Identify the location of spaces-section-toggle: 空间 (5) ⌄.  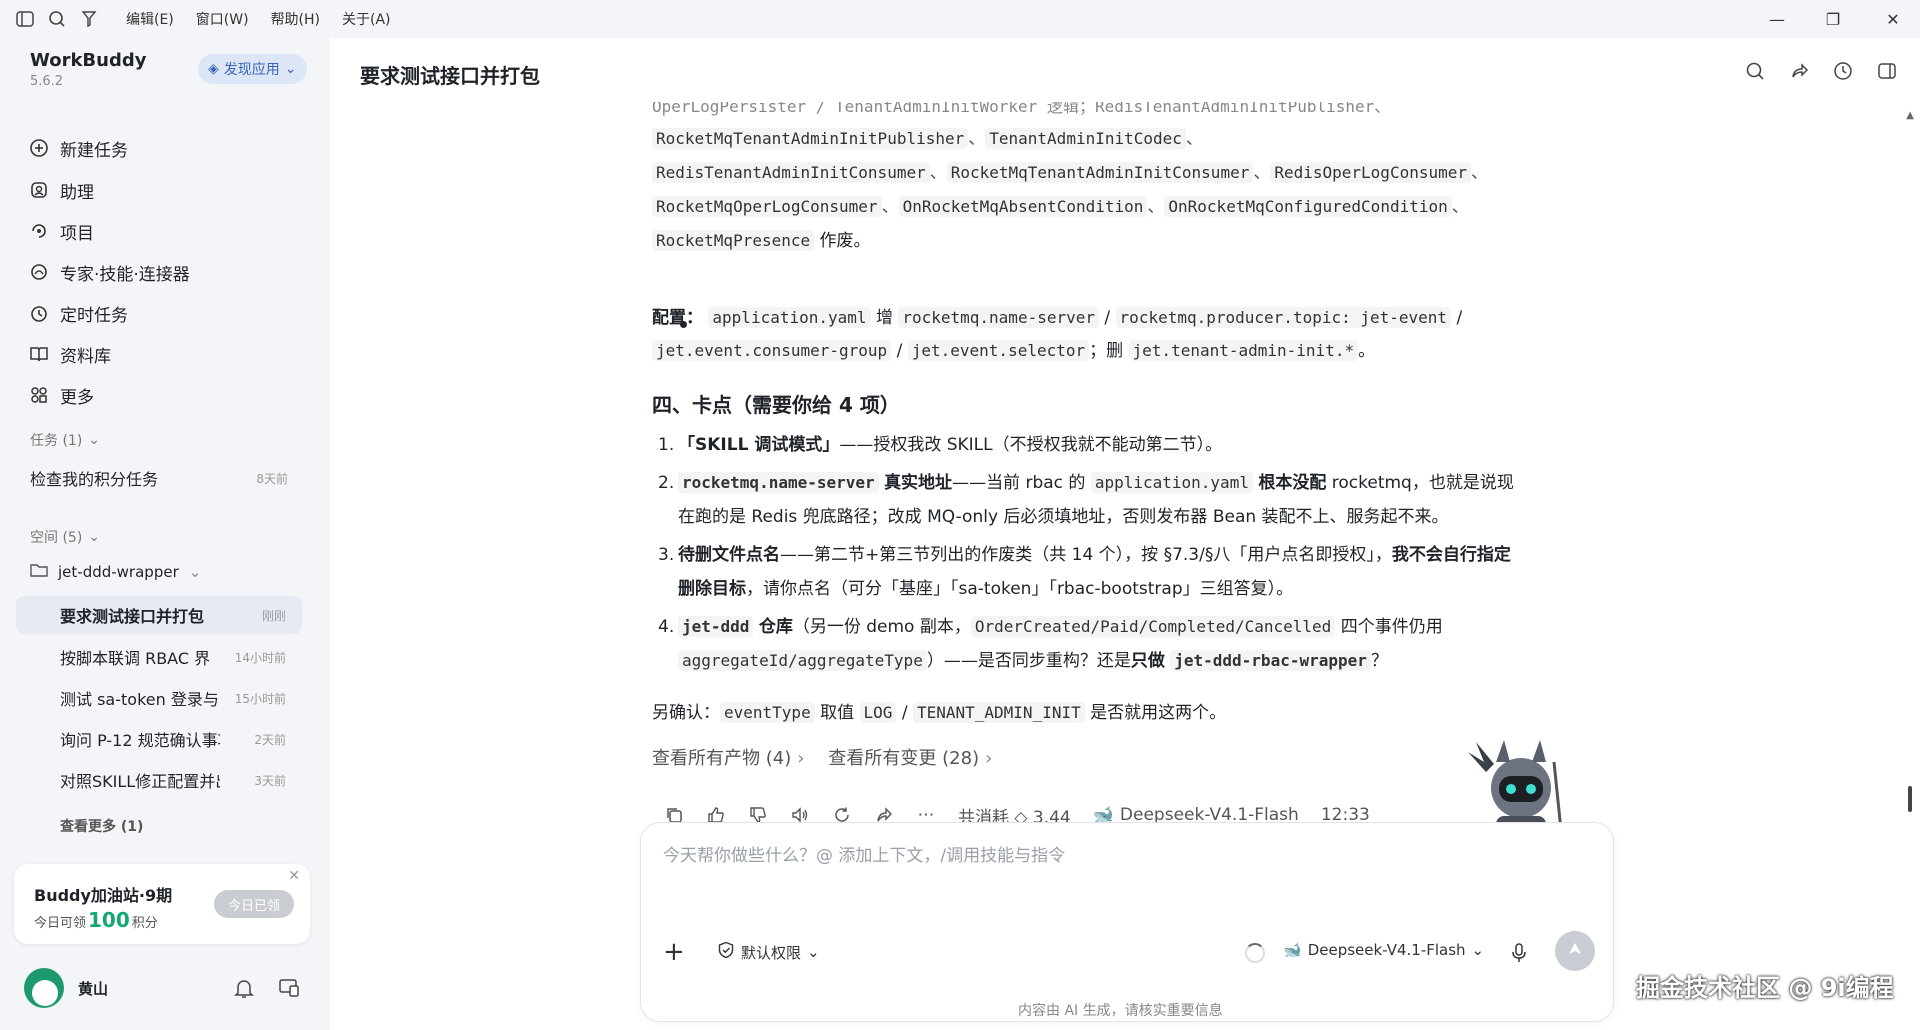
(65, 537).